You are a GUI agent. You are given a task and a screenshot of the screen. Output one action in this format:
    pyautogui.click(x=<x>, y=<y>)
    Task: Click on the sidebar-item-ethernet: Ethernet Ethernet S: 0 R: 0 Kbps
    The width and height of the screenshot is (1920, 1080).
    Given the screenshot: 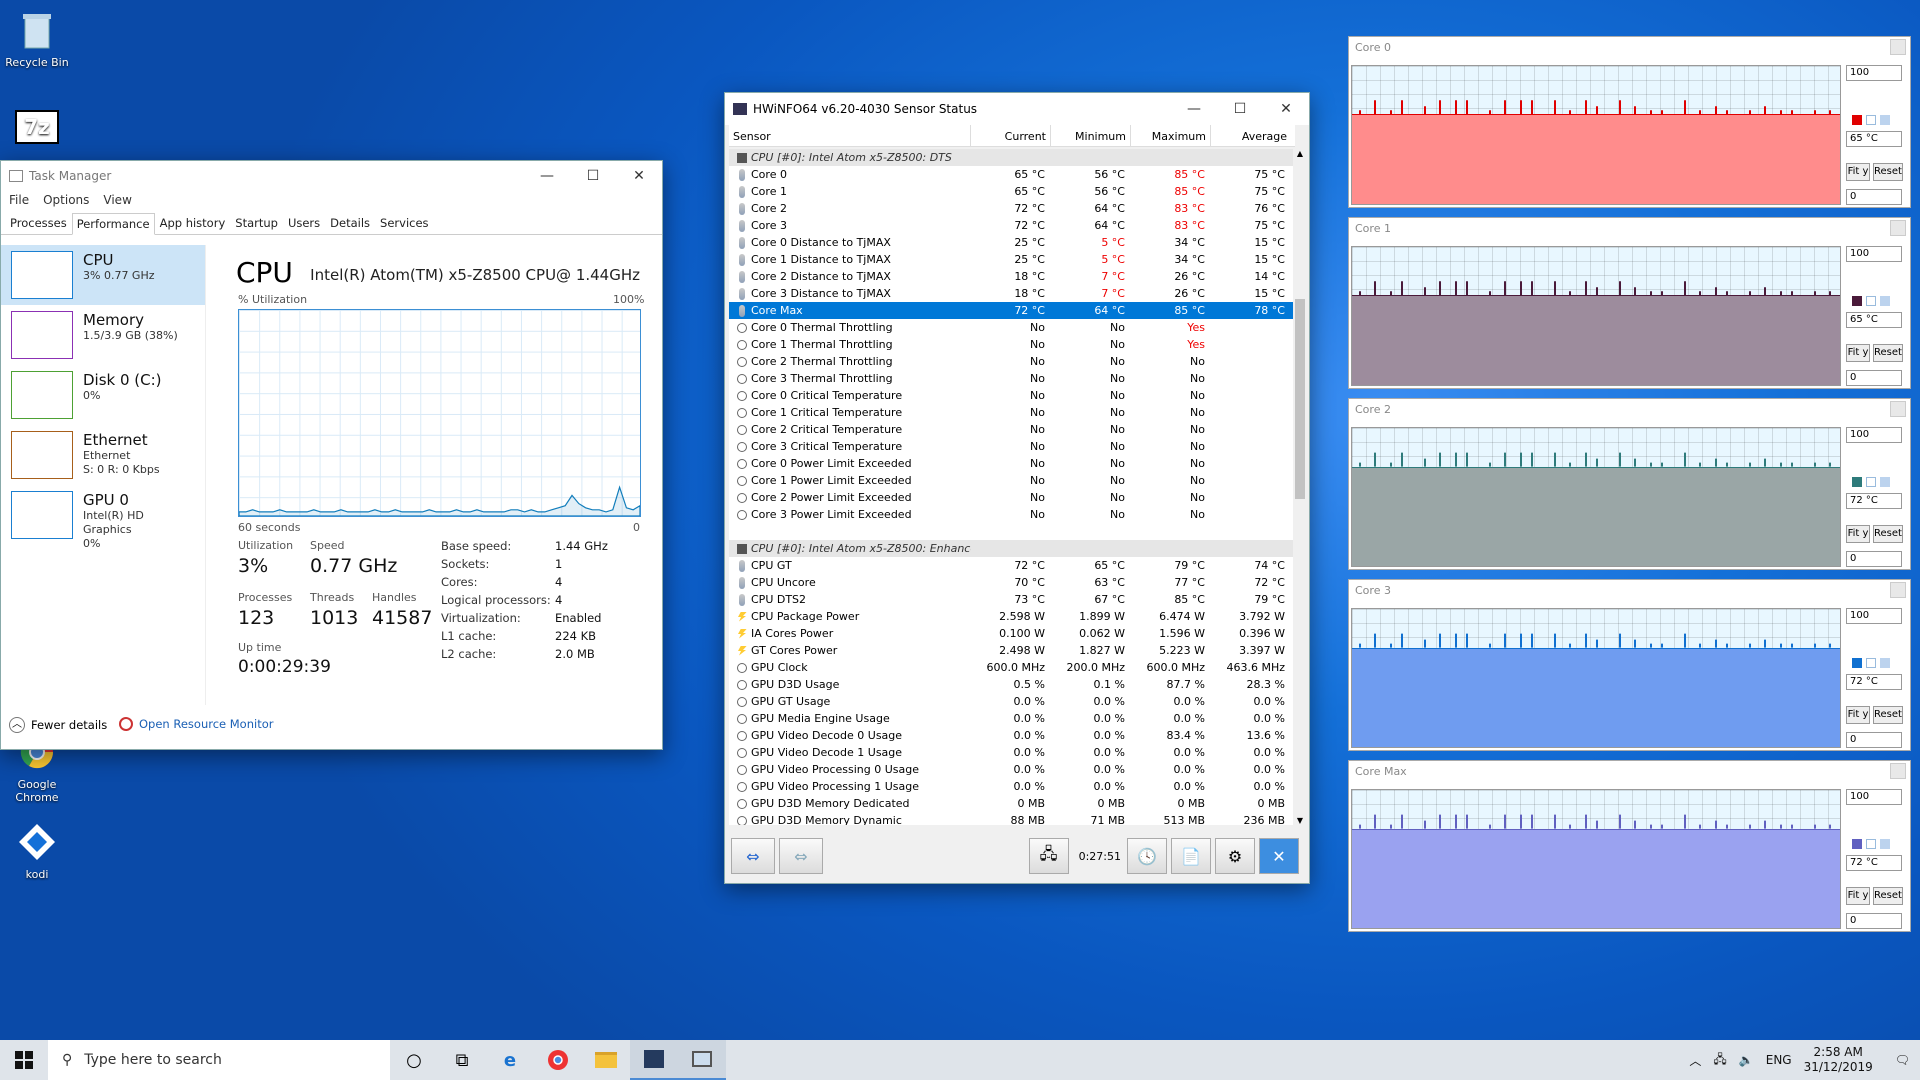 What is the action you would take?
    pyautogui.click(x=103, y=455)
    